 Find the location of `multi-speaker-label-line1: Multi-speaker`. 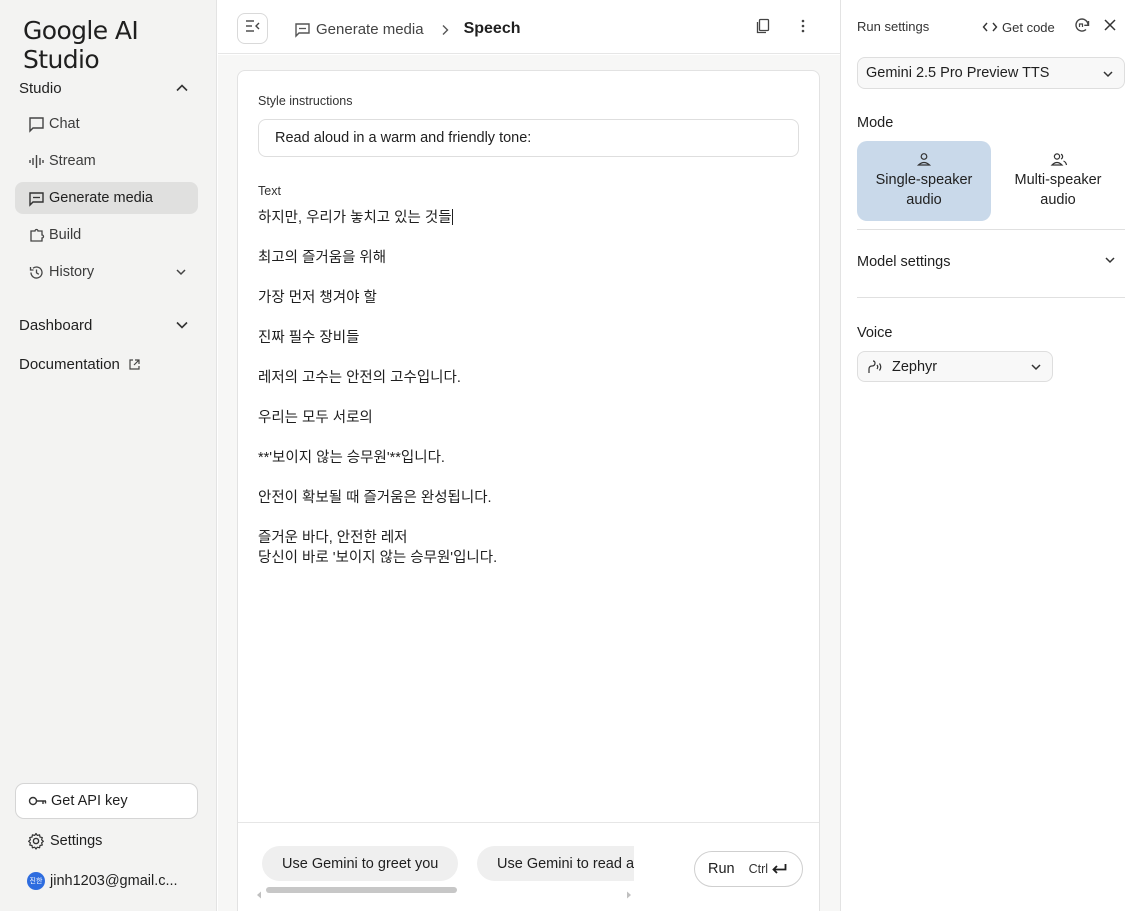

multi-speaker-label-line1: Multi-speaker is located at coordinates (1058, 180).